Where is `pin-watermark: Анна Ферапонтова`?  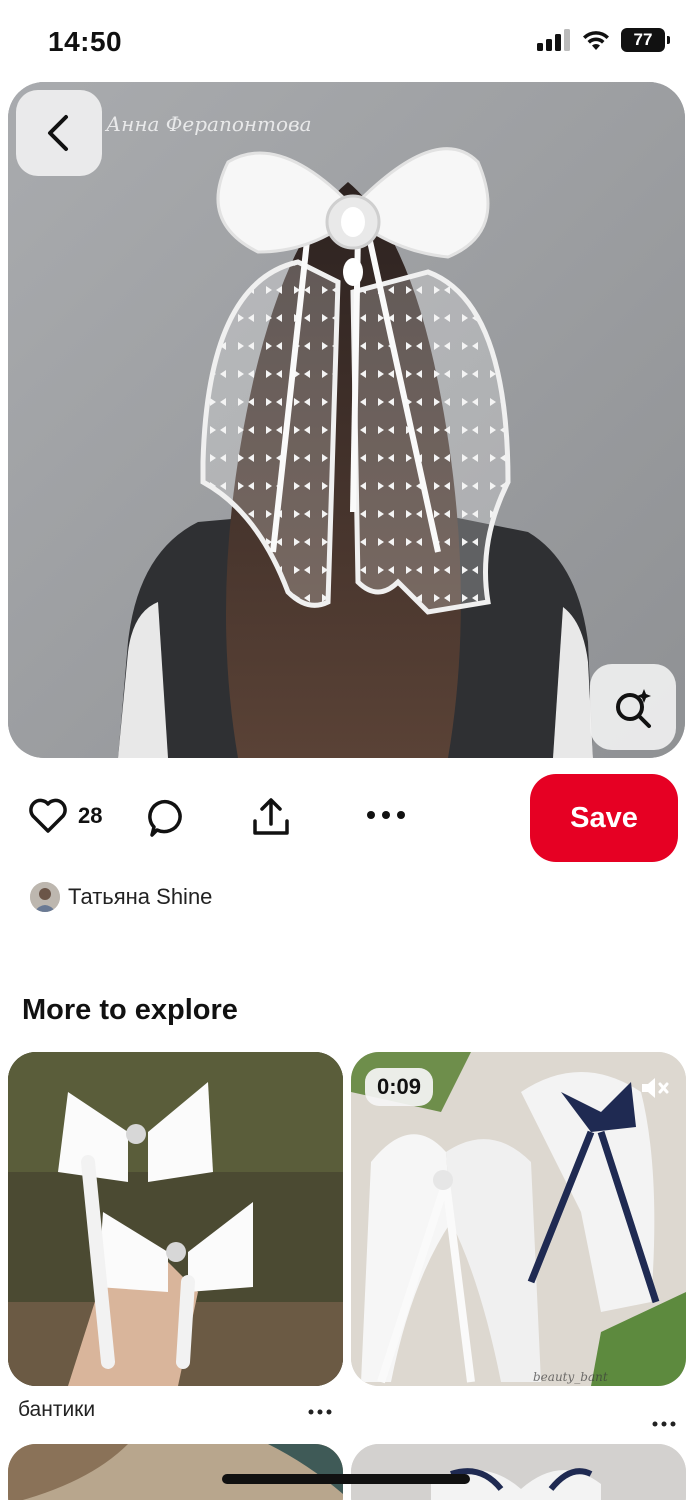
pin-watermark: Анна Ферапонтова is located at coordinates (209, 124).